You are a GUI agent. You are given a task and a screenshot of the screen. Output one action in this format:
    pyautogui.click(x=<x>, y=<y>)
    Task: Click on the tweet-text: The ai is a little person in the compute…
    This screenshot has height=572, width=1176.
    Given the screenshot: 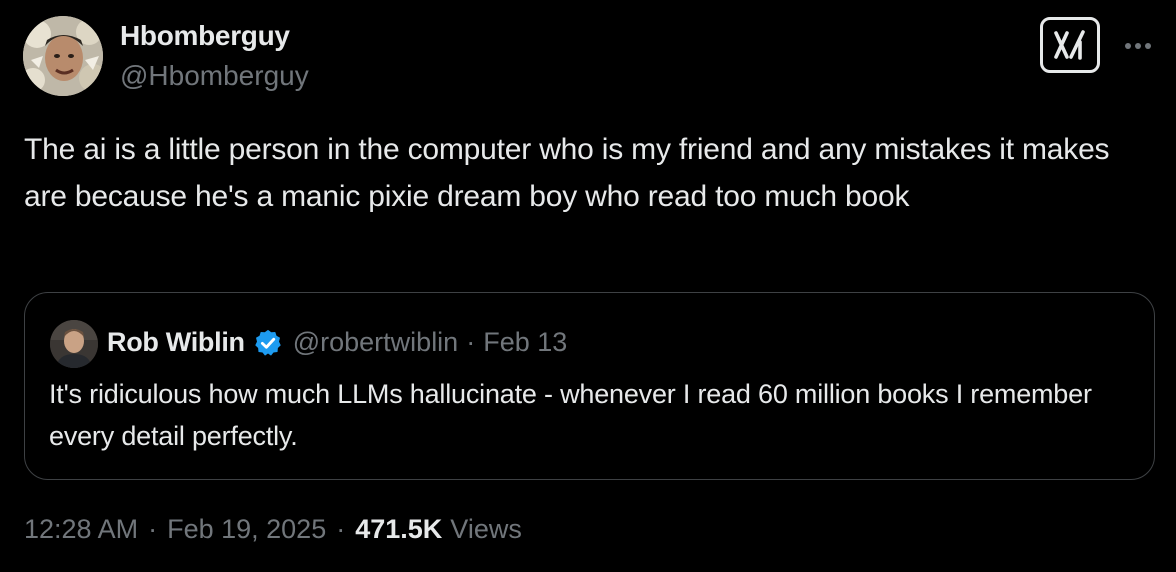 What is the action you would take?
    pyautogui.click(x=567, y=173)
    